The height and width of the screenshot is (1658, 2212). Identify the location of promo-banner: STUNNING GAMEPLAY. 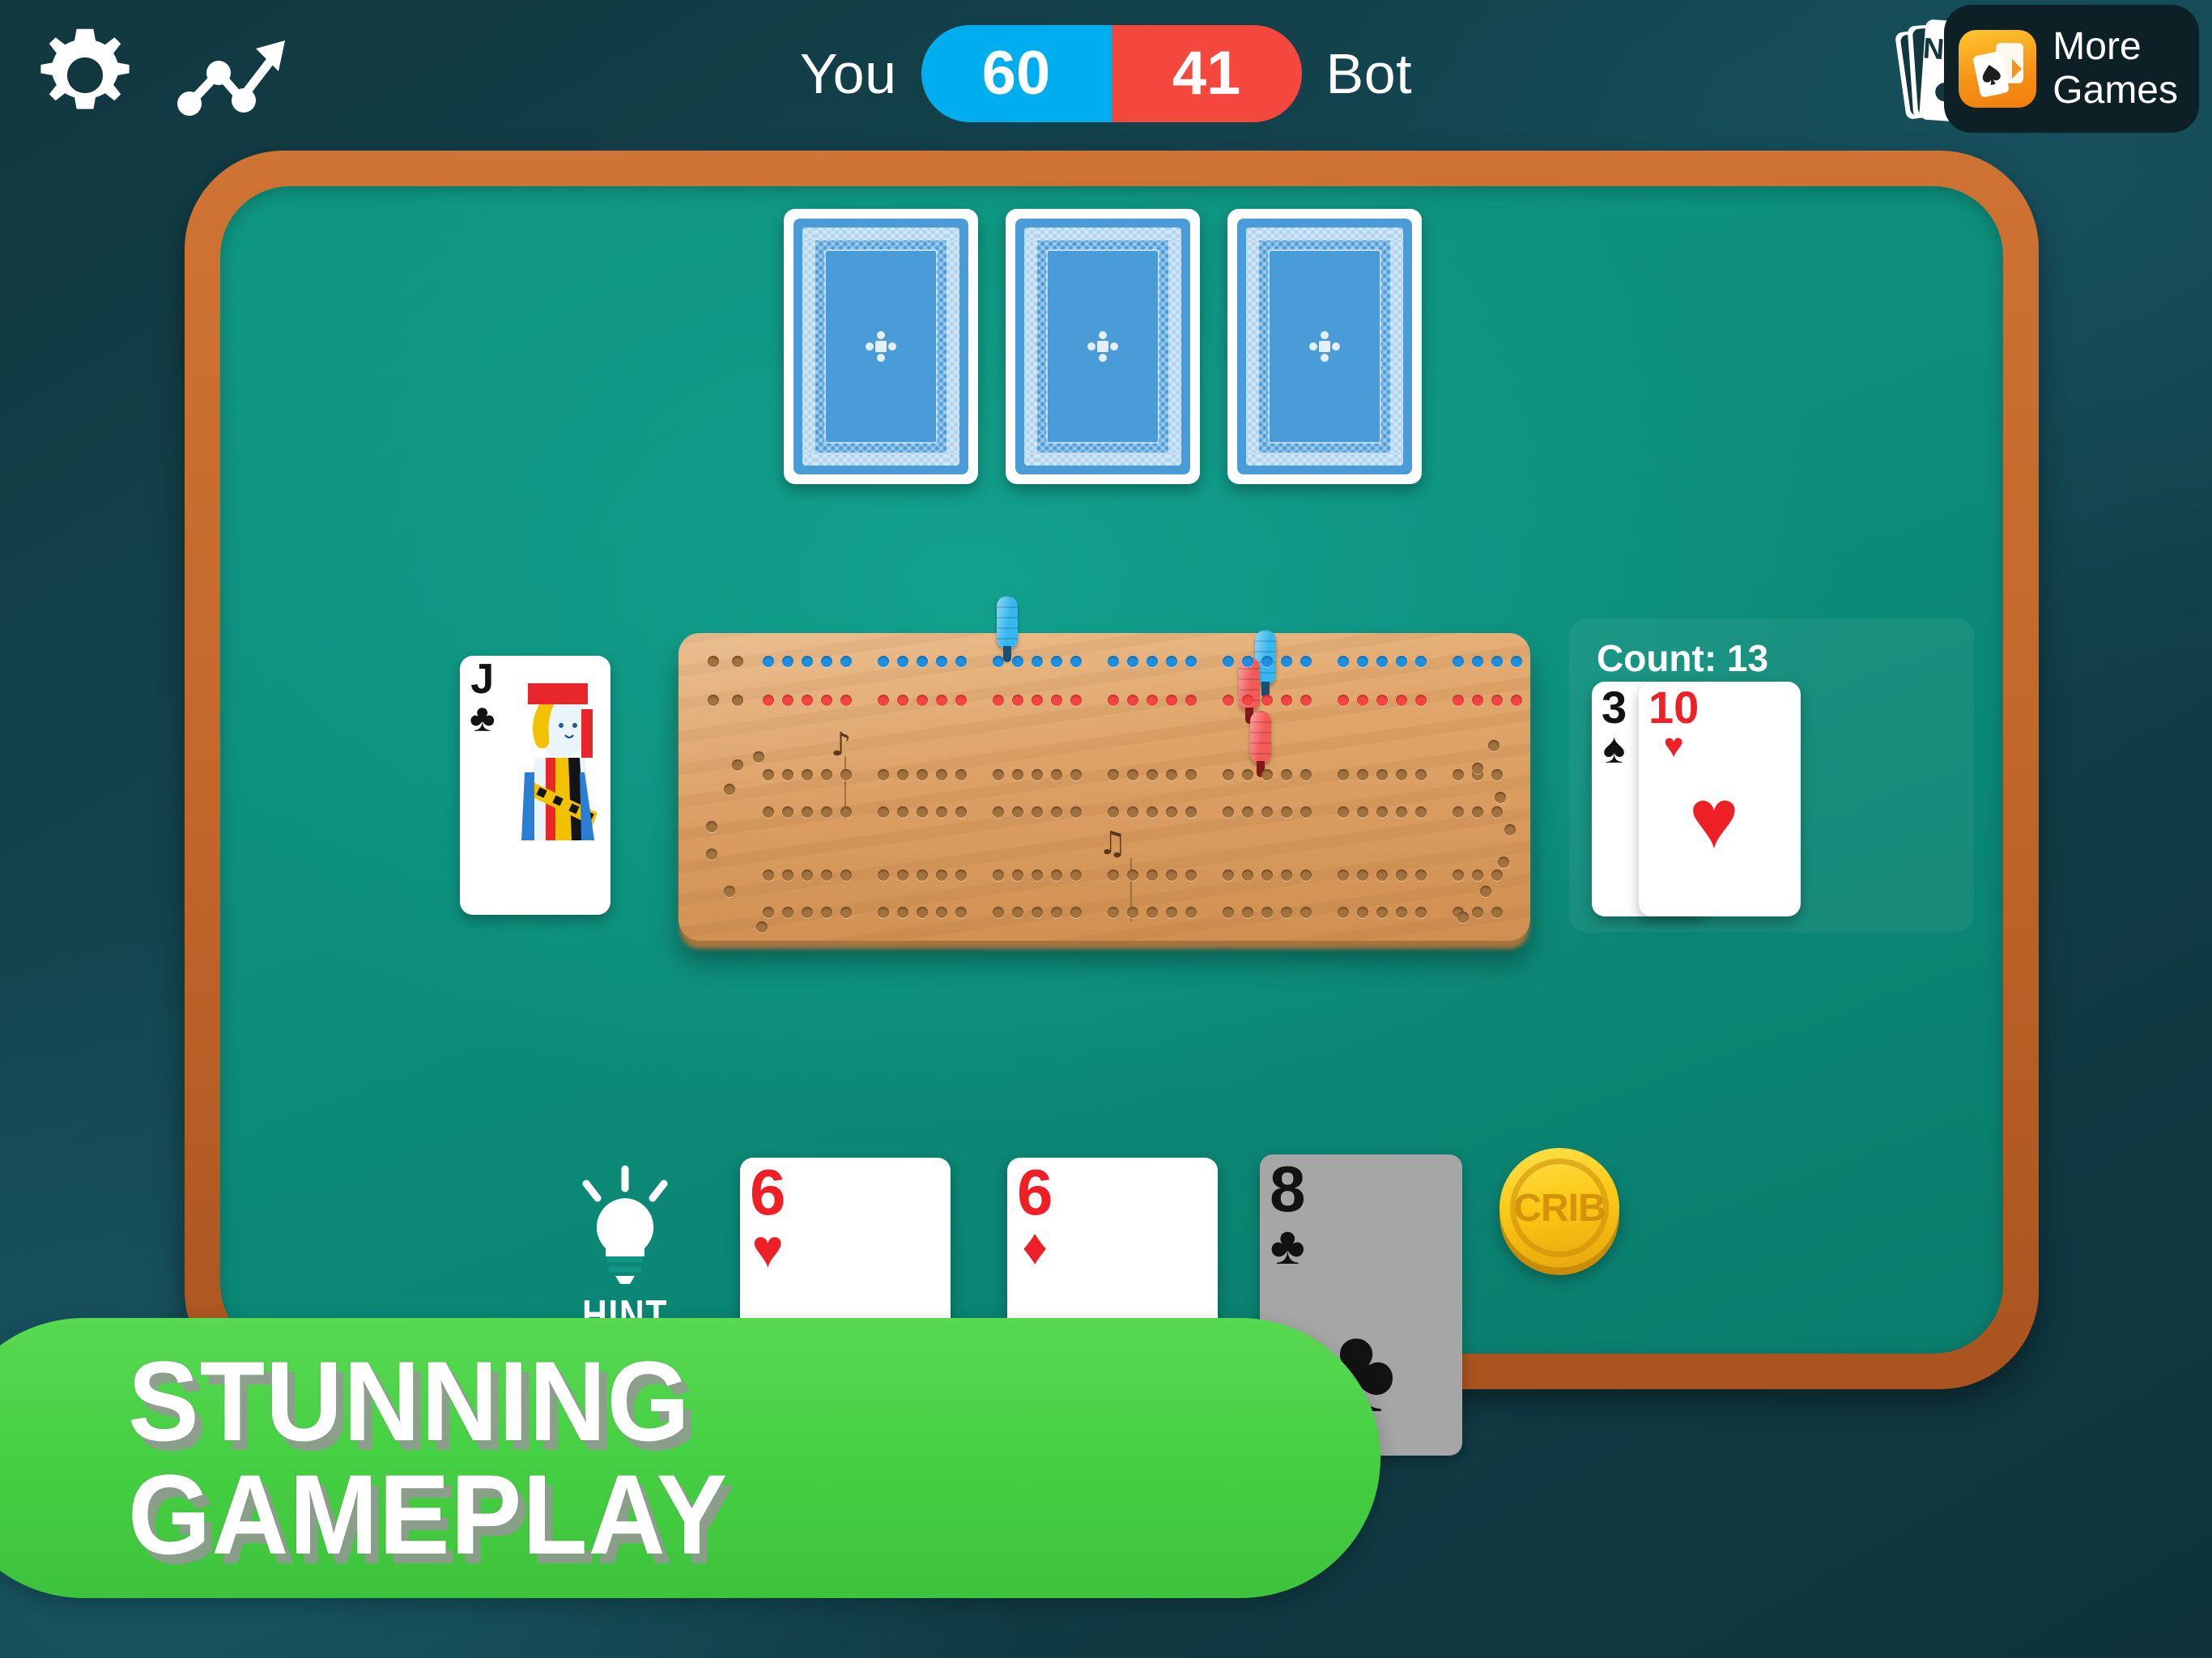
(690, 1458).